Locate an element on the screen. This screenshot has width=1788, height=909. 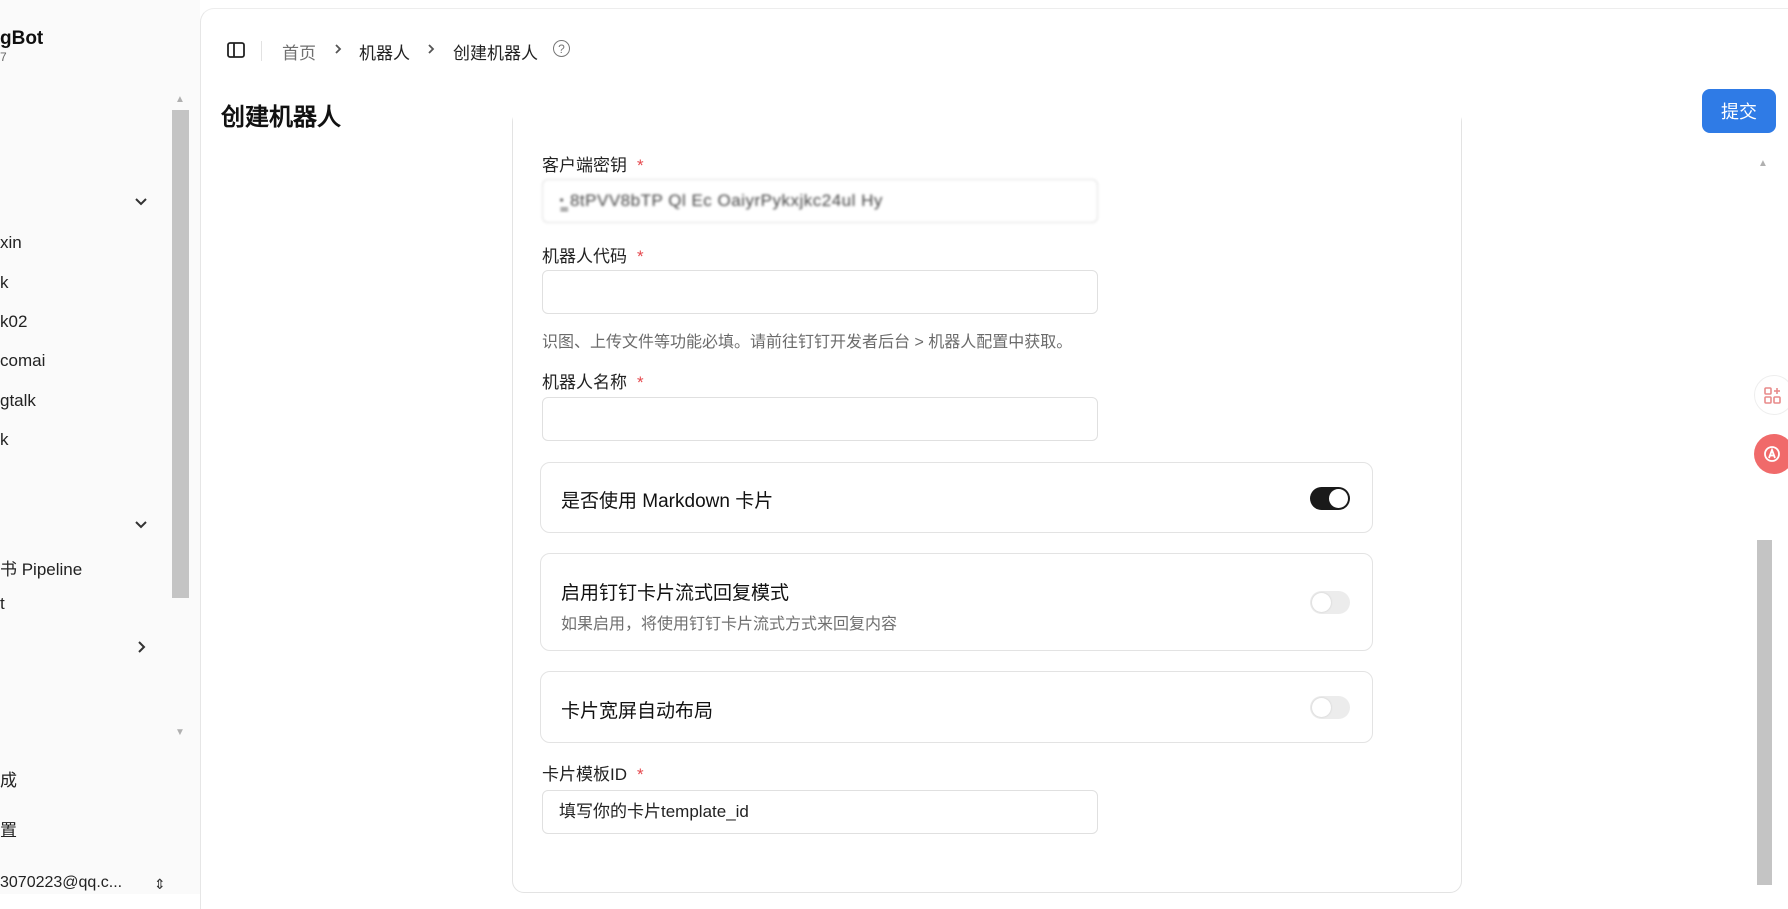
page-scrollbar is located at coordinates (1764, 712).